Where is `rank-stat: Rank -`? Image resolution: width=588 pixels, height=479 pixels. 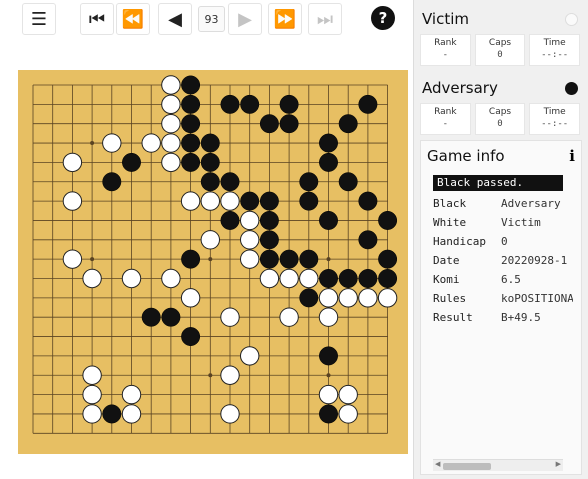
rank-stat: Rank - is located at coordinates (445, 119).